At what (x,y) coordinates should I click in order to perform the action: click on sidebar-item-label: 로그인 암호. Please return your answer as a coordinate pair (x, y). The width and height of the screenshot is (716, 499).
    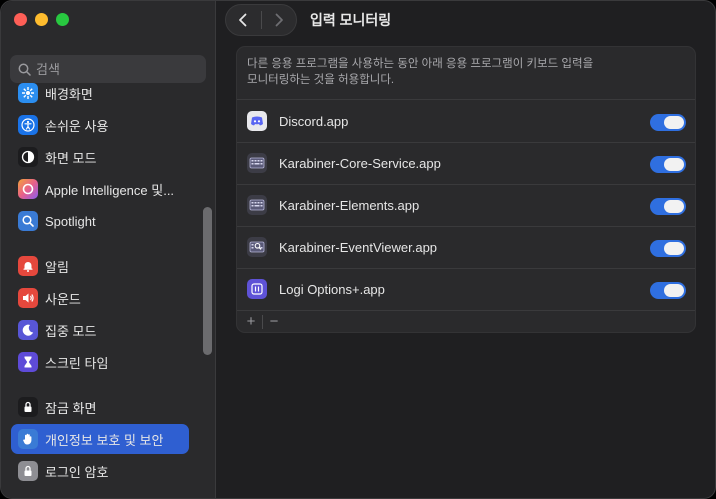
    Looking at the image, I should click on (77, 472).